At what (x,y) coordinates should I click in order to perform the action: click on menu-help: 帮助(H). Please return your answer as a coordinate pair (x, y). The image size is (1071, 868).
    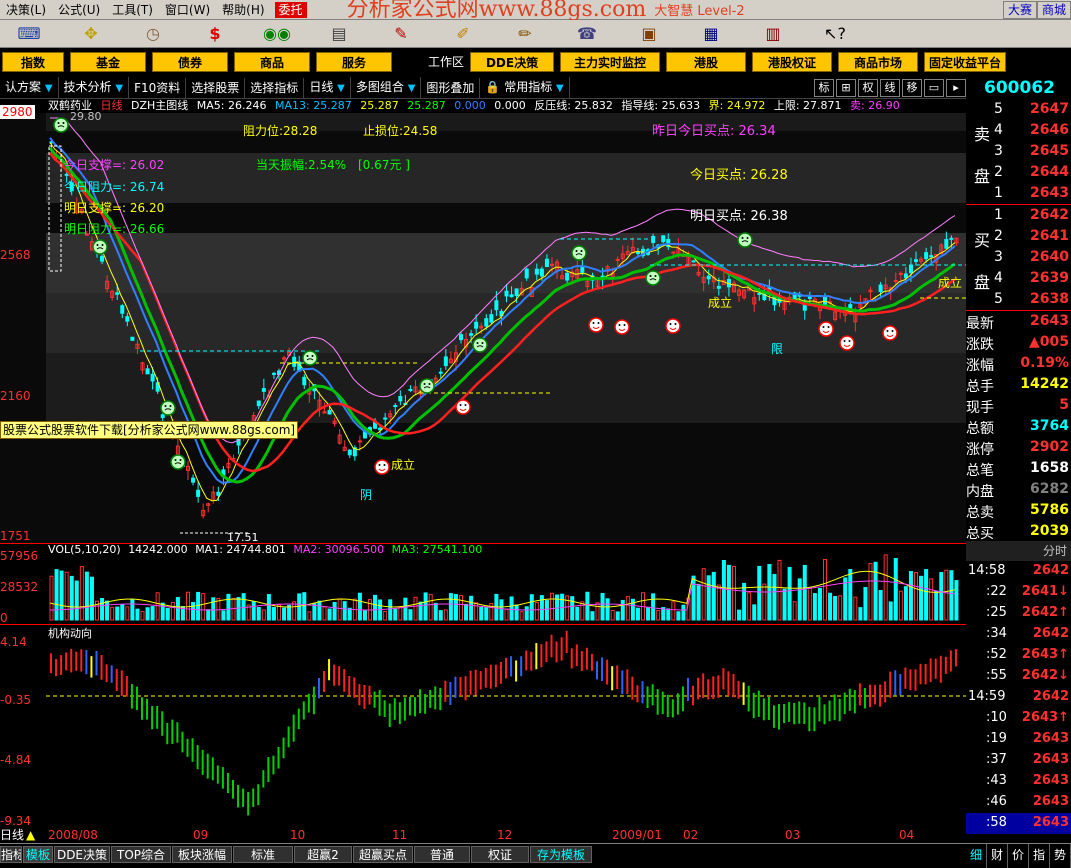
    Looking at the image, I should click on (243, 10).